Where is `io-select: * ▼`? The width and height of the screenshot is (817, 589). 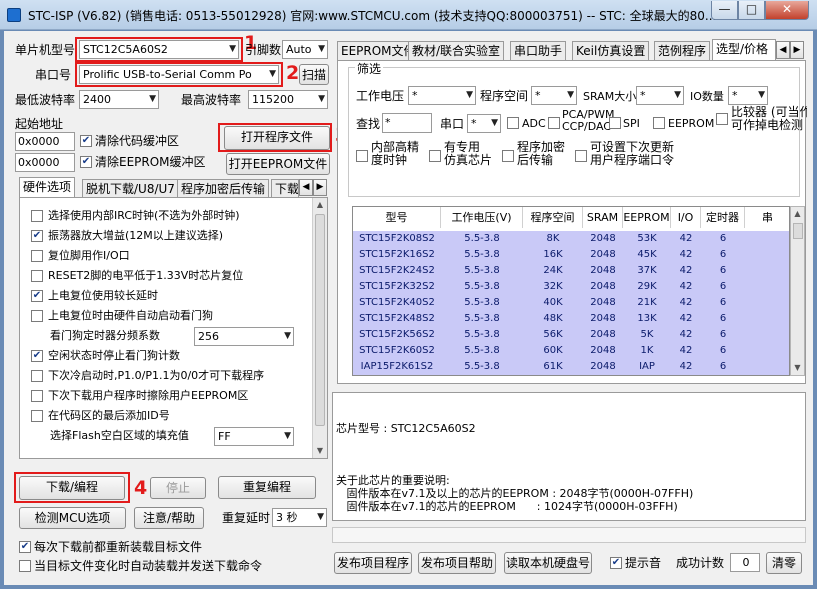 io-select: * ▼ is located at coordinates (748, 95).